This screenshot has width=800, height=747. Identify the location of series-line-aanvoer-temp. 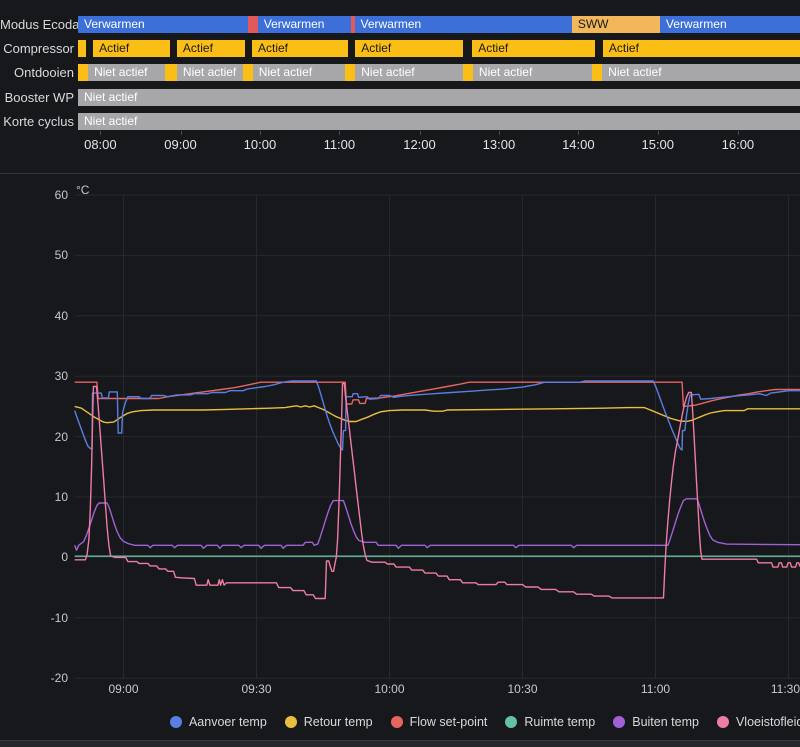
(437, 415).